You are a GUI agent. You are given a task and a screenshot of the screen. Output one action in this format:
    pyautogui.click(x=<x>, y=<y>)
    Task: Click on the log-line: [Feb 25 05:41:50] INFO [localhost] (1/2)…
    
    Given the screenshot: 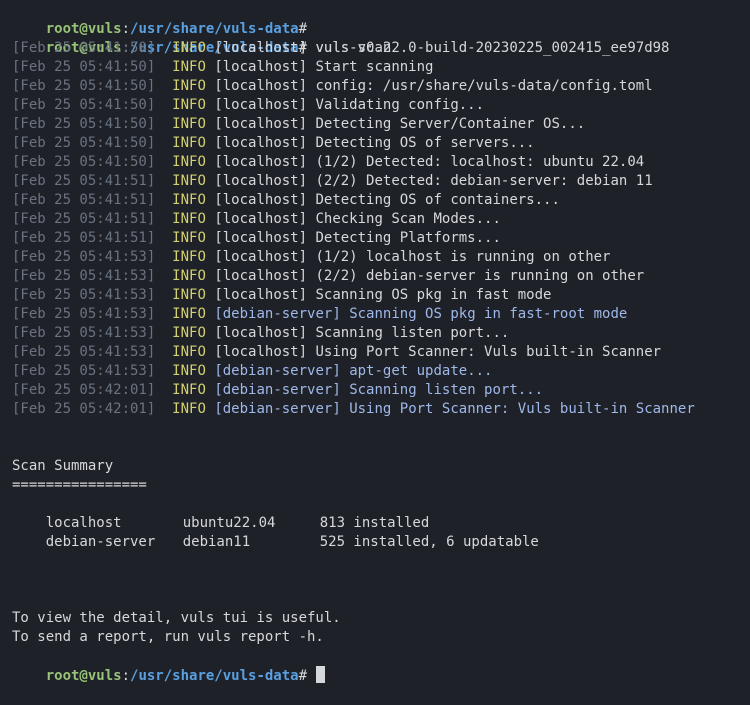 What is the action you would take?
    pyautogui.click(x=375, y=162)
    